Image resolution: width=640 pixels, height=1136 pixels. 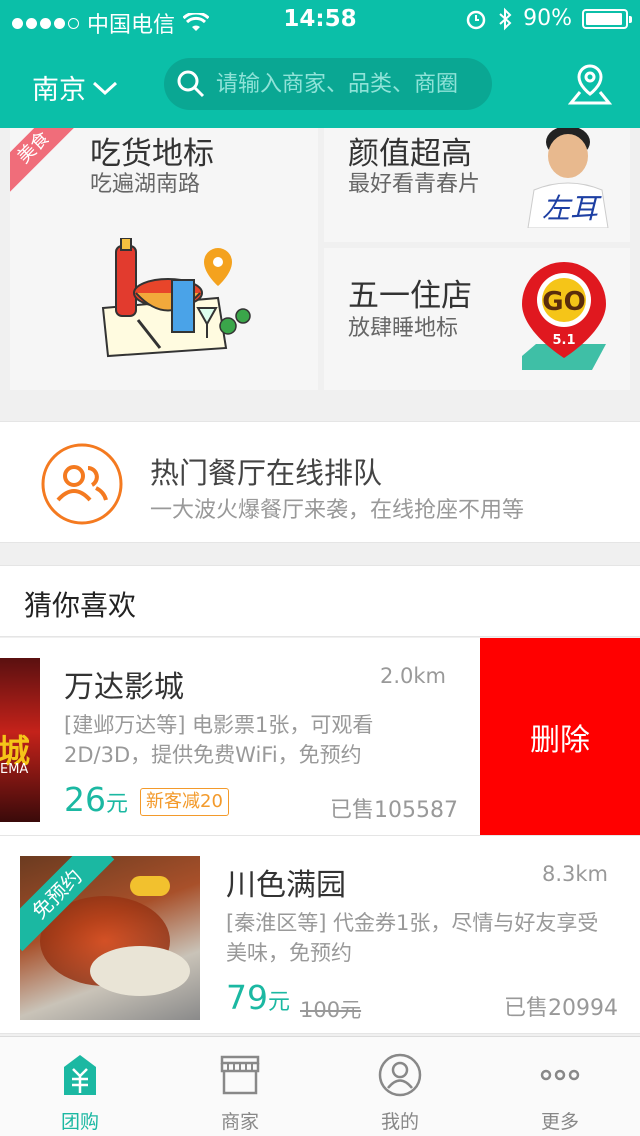 I want to click on item-price: 79元, so click(x=258, y=997).